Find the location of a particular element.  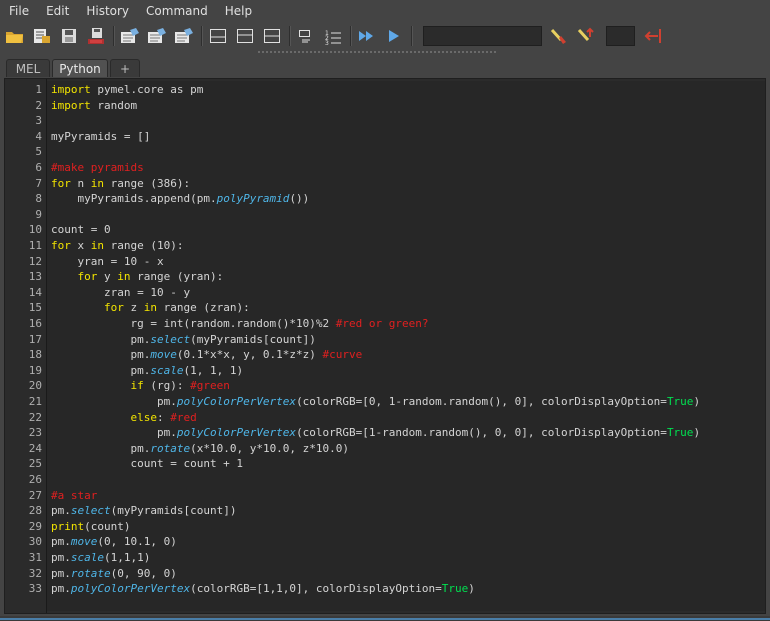

code-token: count = 0 is located at coordinates (81, 230).